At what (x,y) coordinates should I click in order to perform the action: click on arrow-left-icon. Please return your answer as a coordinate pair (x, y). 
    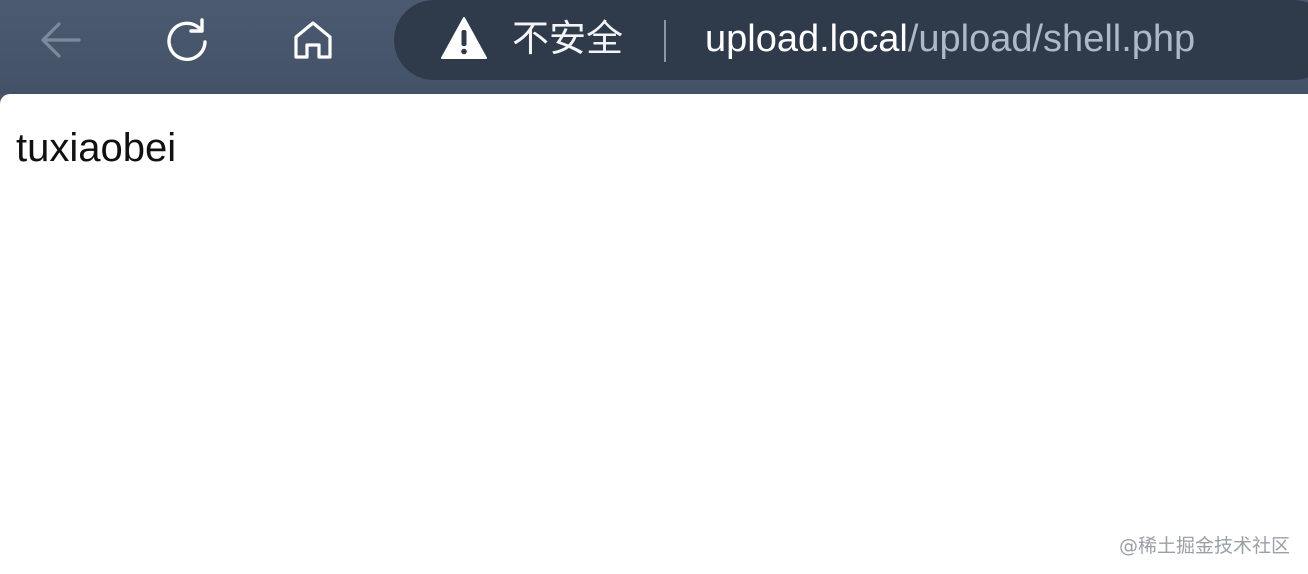
    Looking at the image, I should click on (61, 40).